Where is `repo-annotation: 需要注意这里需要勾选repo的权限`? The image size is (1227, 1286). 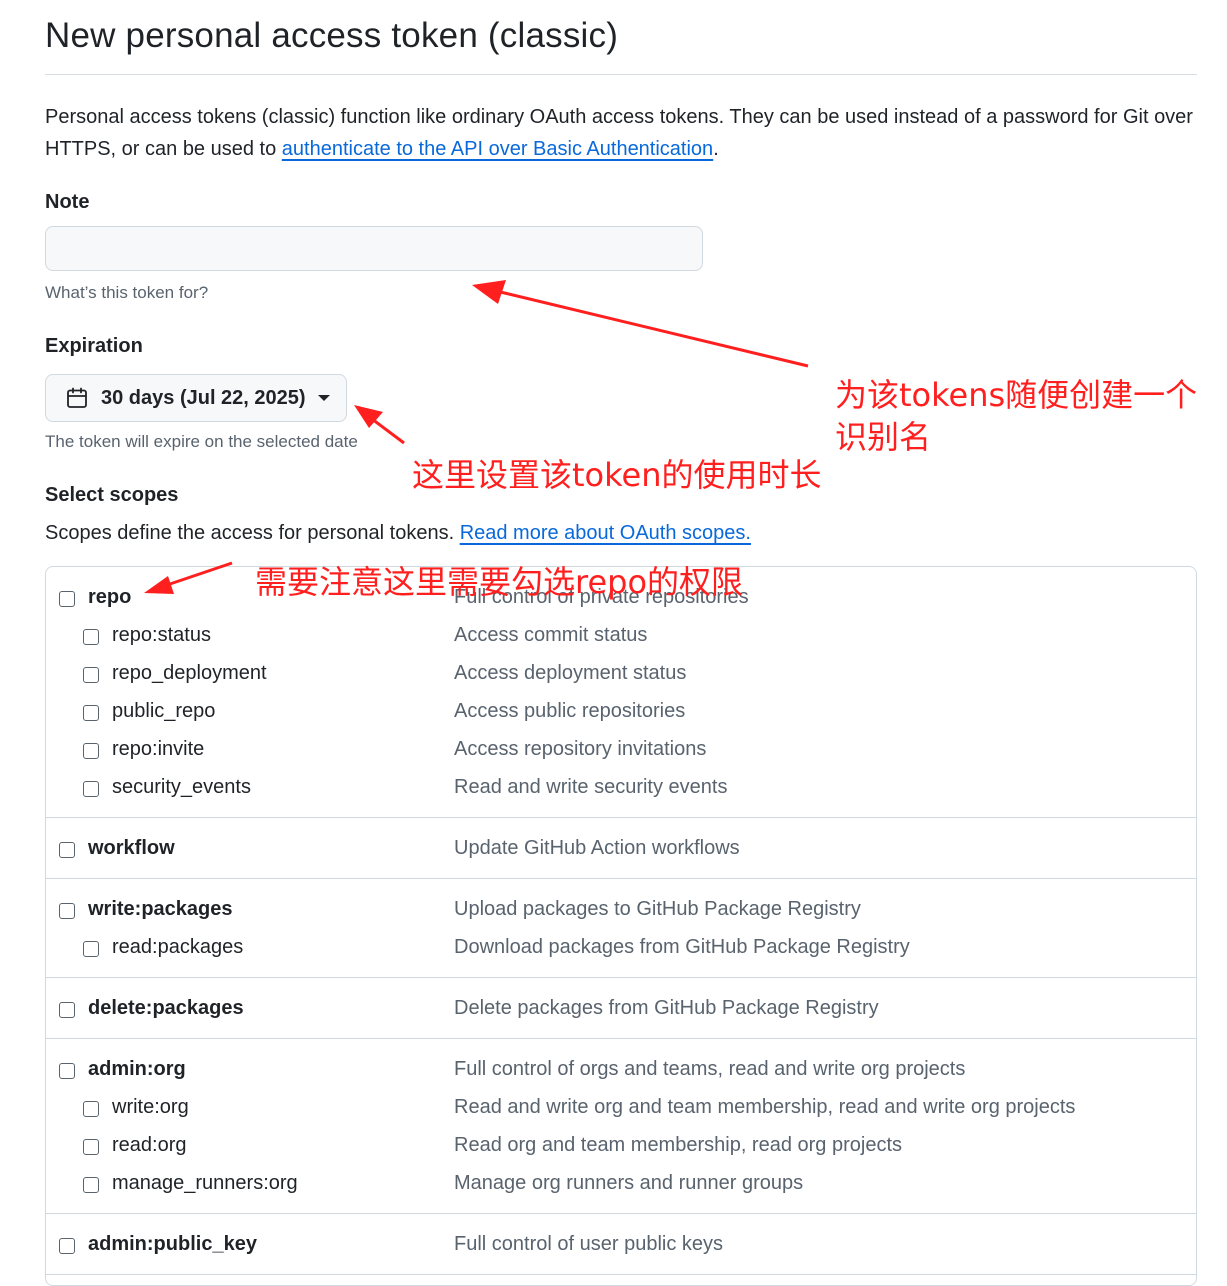
repo-annotation: 需要注意这里需要勾选repo的权限 is located at coordinates (499, 582).